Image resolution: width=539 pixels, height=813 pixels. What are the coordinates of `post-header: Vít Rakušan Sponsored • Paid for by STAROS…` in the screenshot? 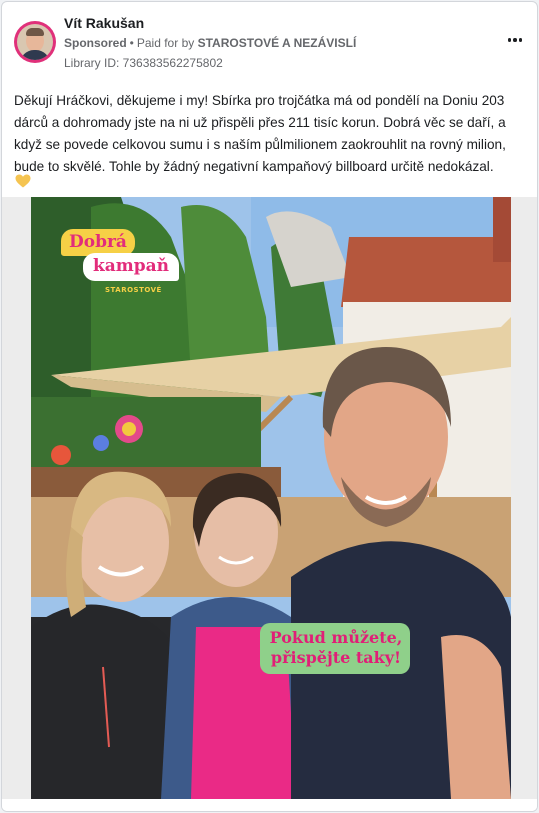 It's located at (270, 44).